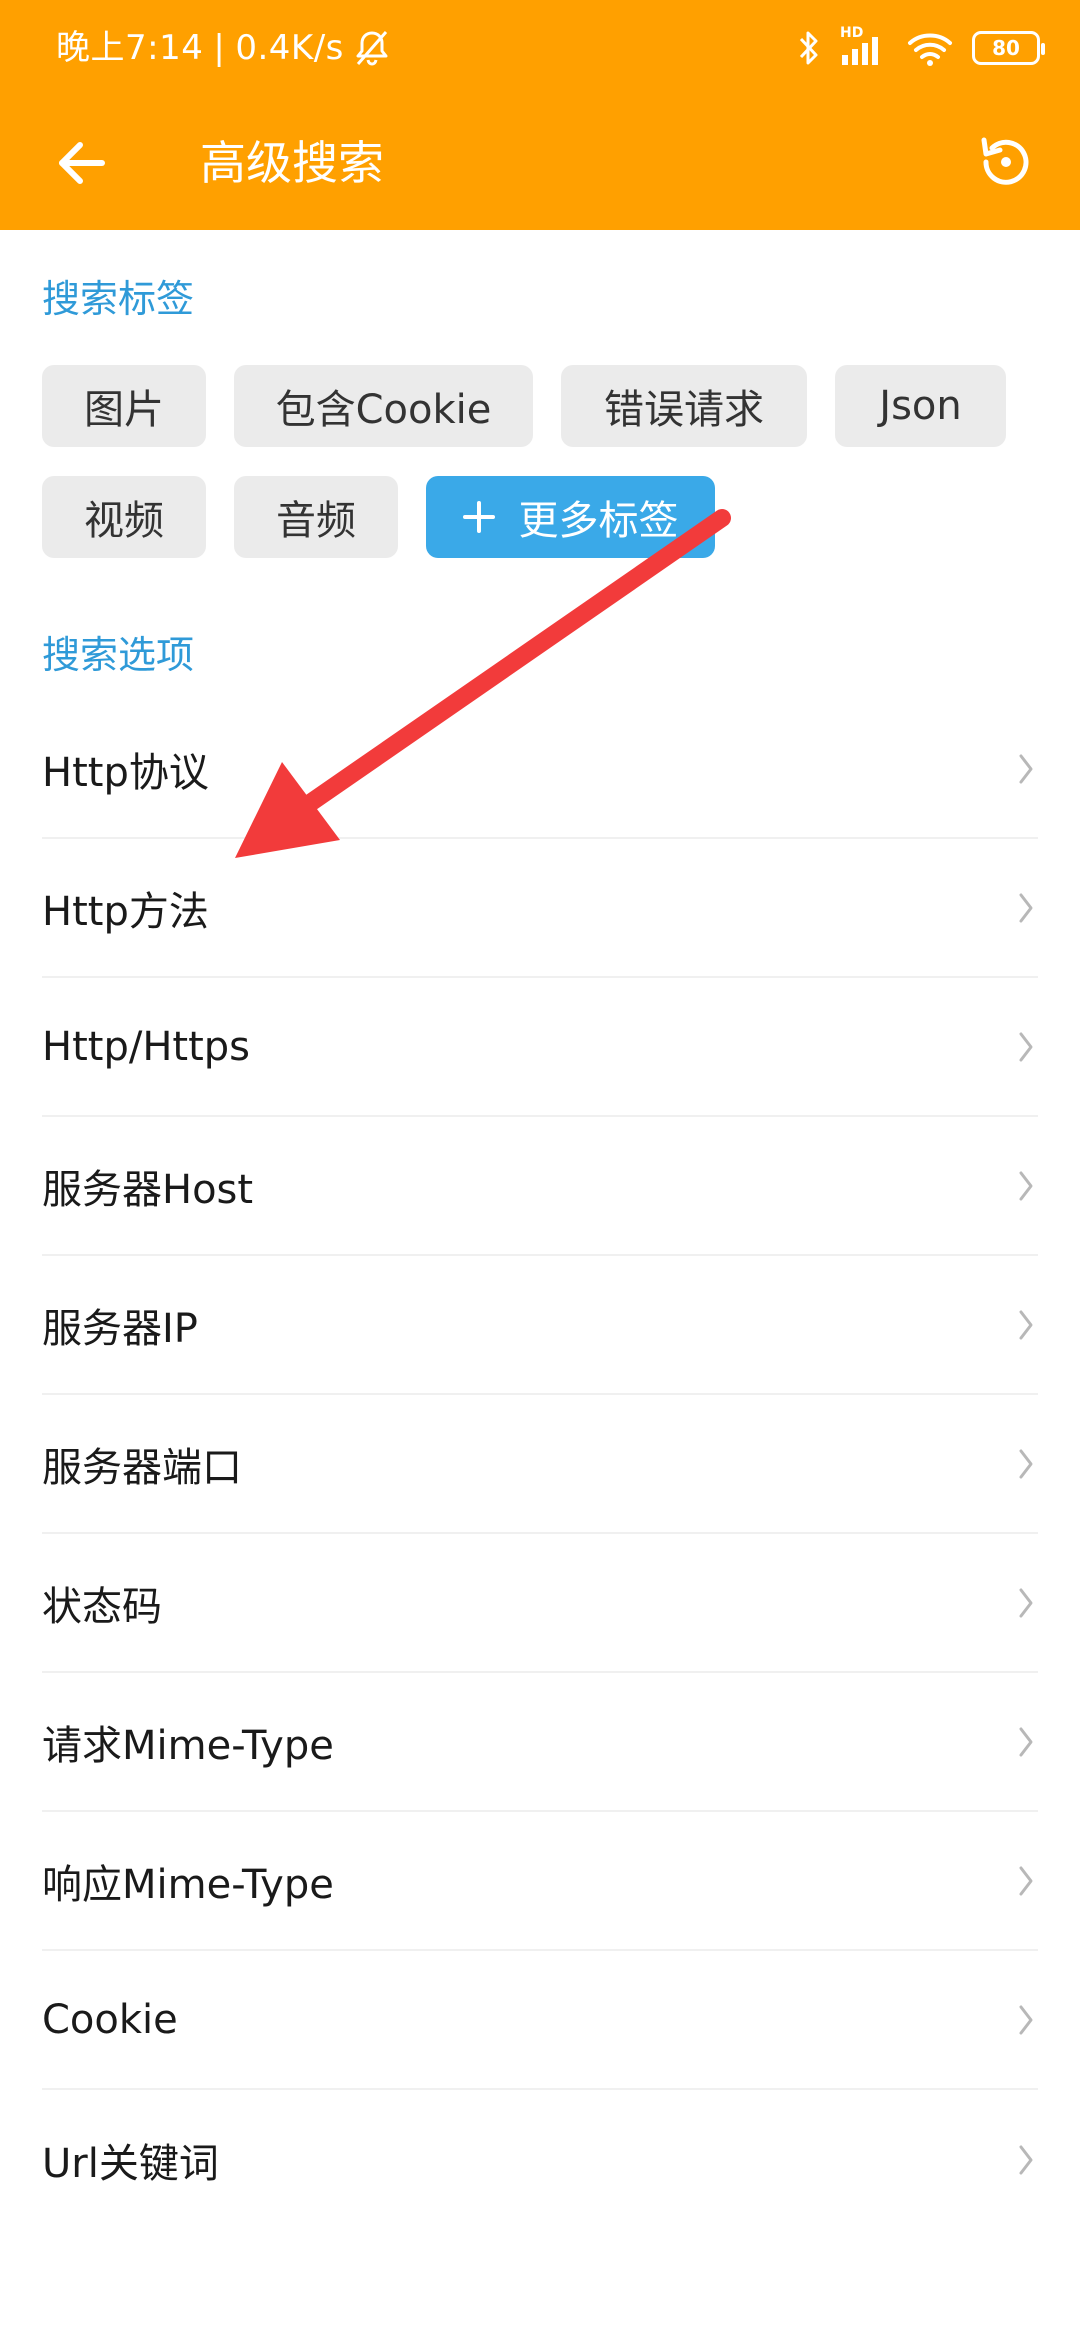  Describe the element at coordinates (684, 410) in the screenshot. I see `tag-label: 错误请求` at that location.